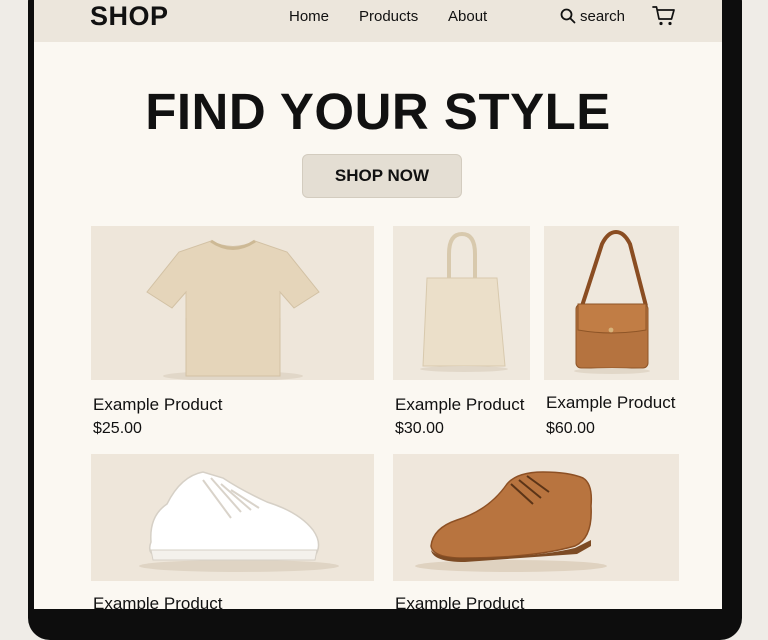 This screenshot has width=768, height=640. What do you see at coordinates (568, 16) in the screenshot?
I see `search-icon` at bounding box center [568, 16].